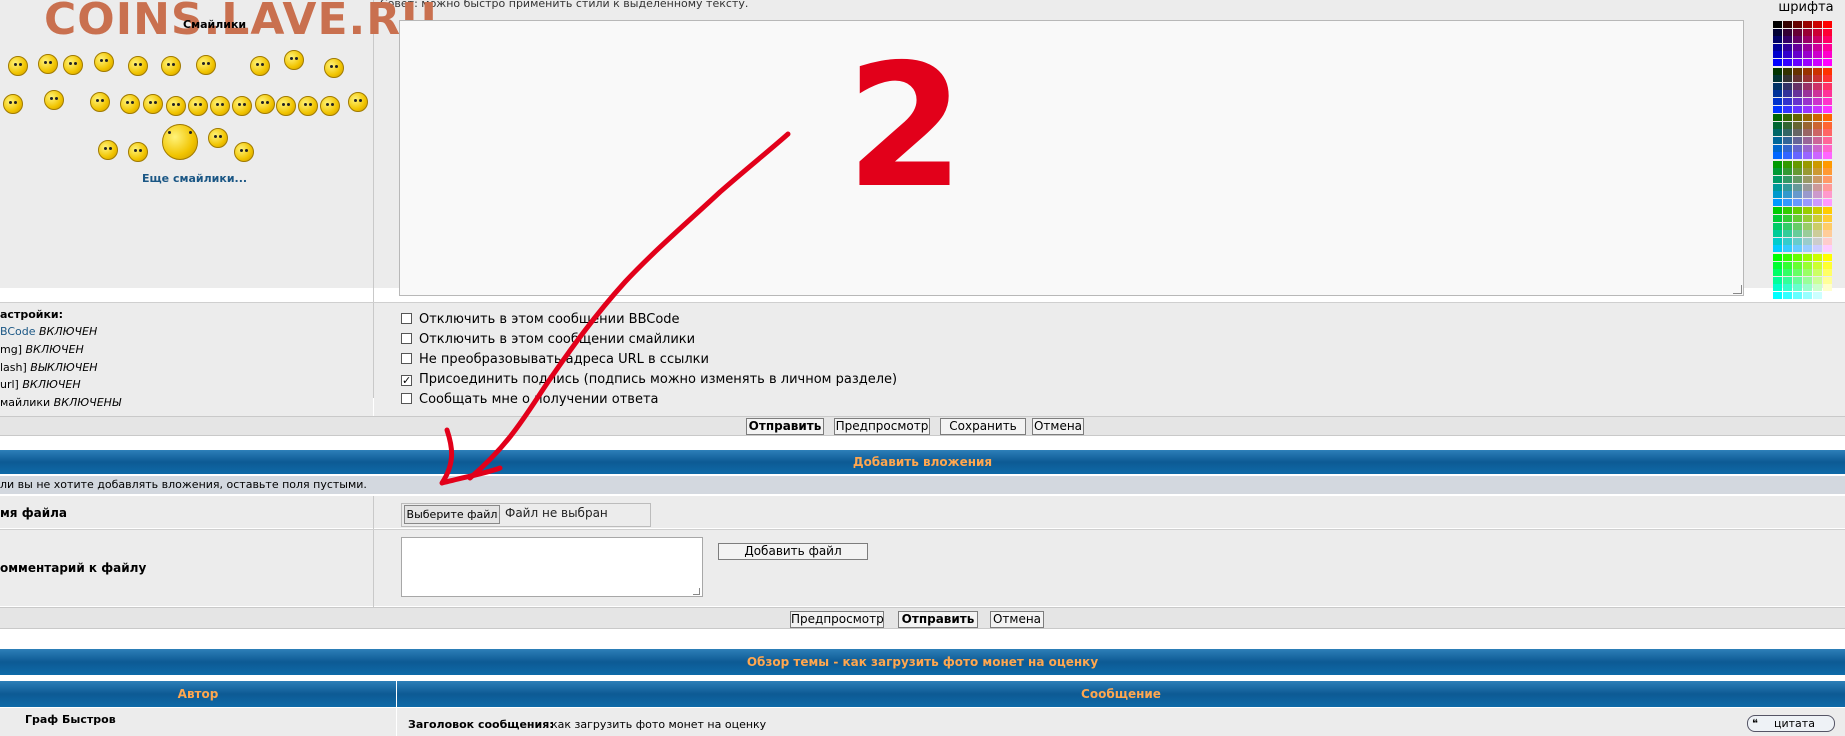 The height and width of the screenshot is (736, 1845). I want to click on option-notify-reply: Сообщать мне о получении ответа, so click(530, 400).